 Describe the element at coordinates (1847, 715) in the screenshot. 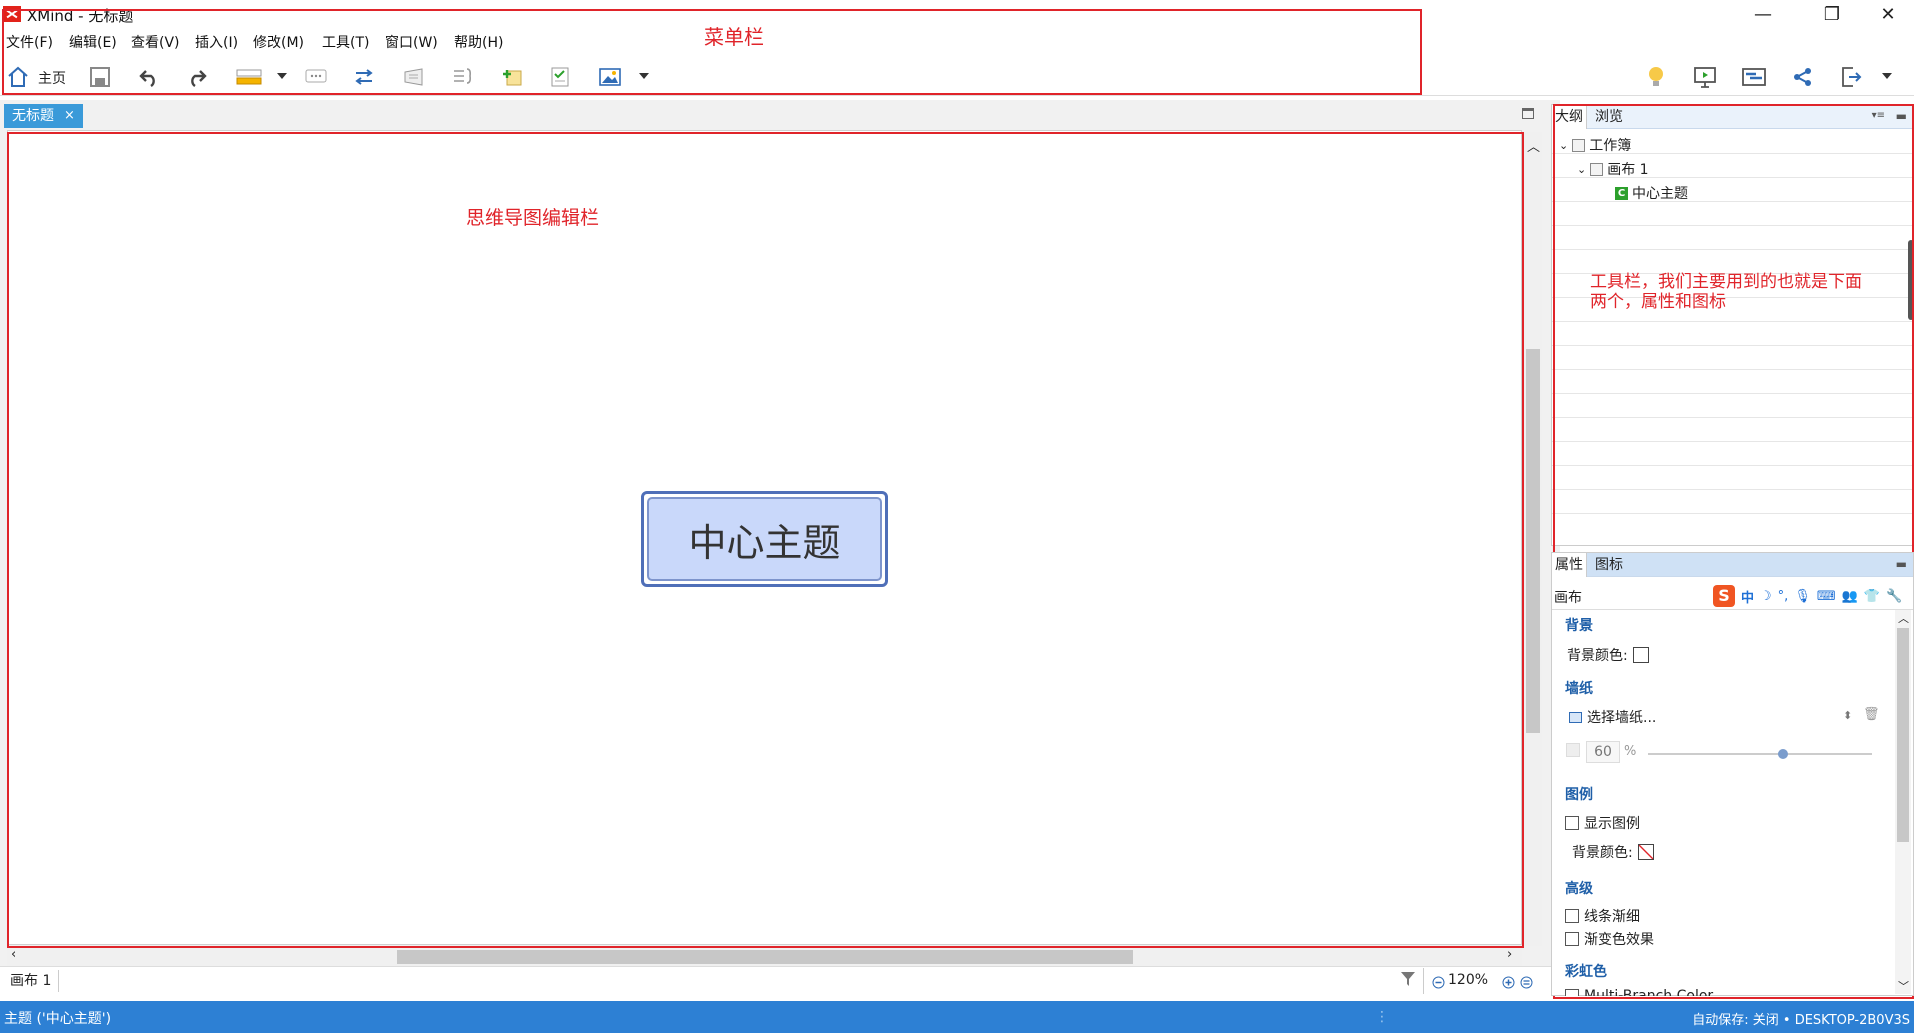

I see `sort-arrows-icon: ⬍` at that location.